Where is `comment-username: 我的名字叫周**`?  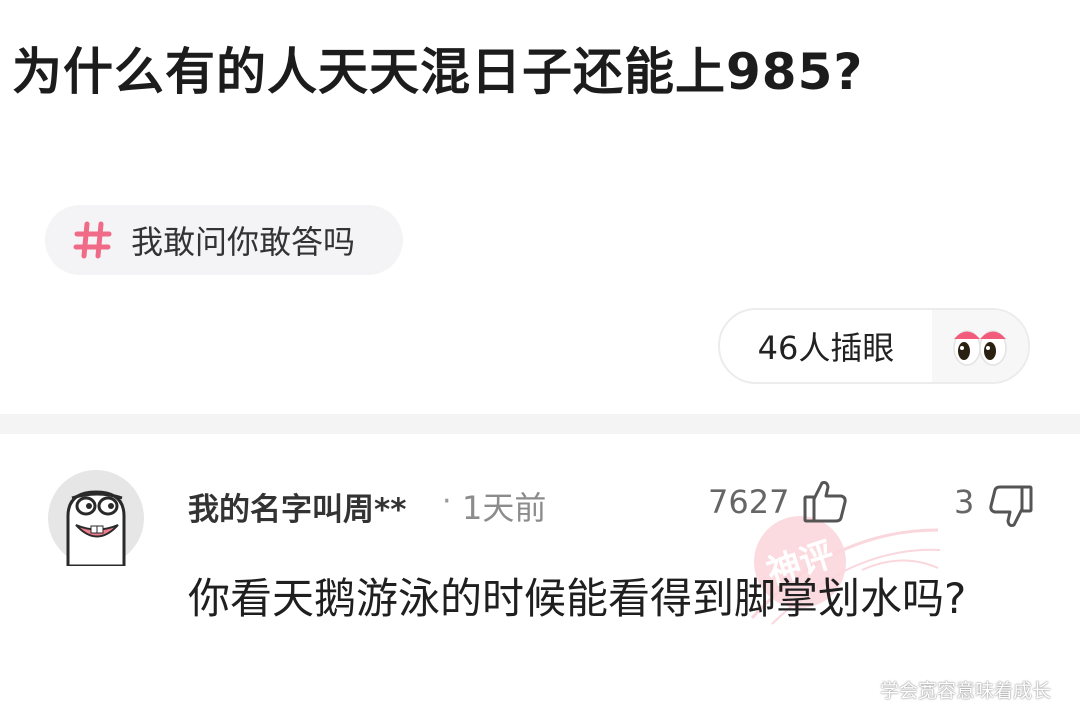 comment-username: 我的名字叫周** is located at coordinates (297, 506).